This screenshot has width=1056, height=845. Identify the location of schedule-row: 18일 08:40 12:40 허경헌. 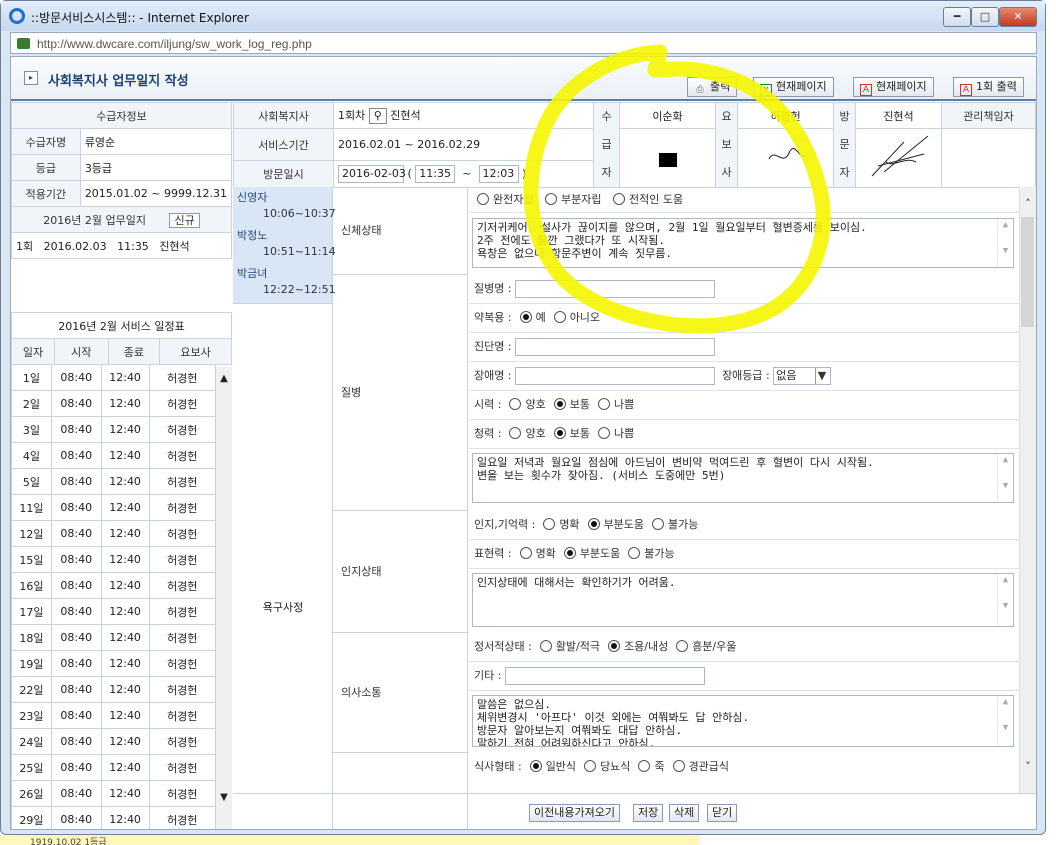
(113, 637).